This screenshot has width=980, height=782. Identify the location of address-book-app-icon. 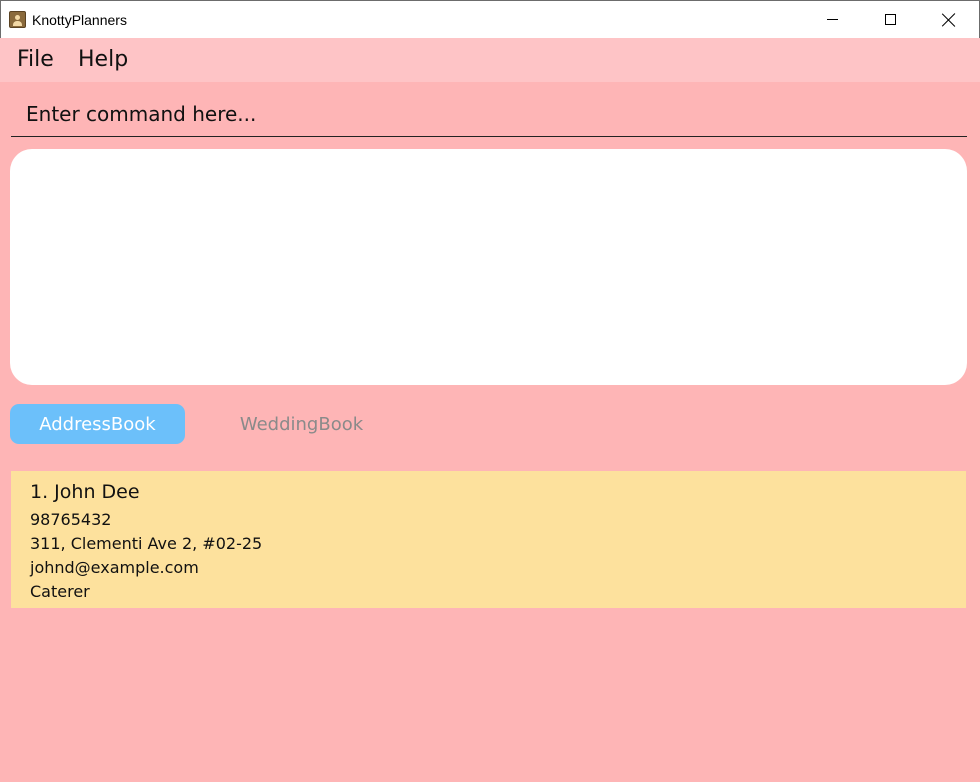
(17, 19).